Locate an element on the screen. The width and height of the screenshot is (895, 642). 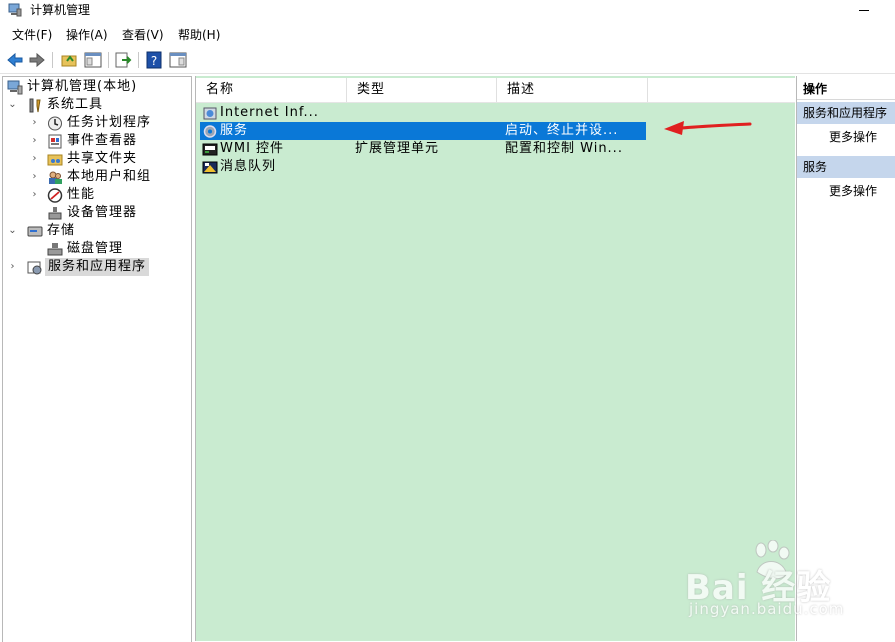
disk-management-icon is located at coordinates (55, 249).